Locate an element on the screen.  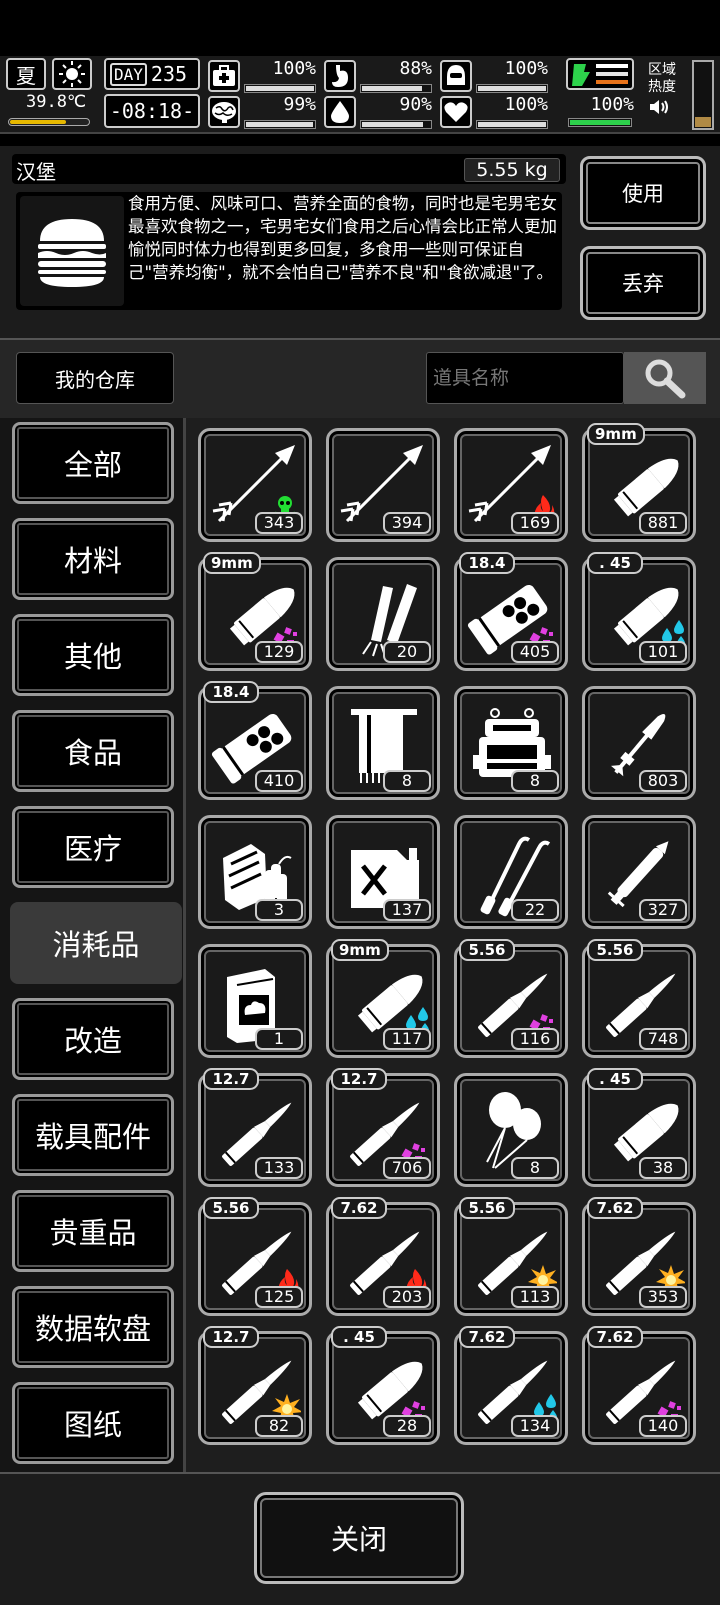
category-tab: 其他 is located at coordinates (93, 655).